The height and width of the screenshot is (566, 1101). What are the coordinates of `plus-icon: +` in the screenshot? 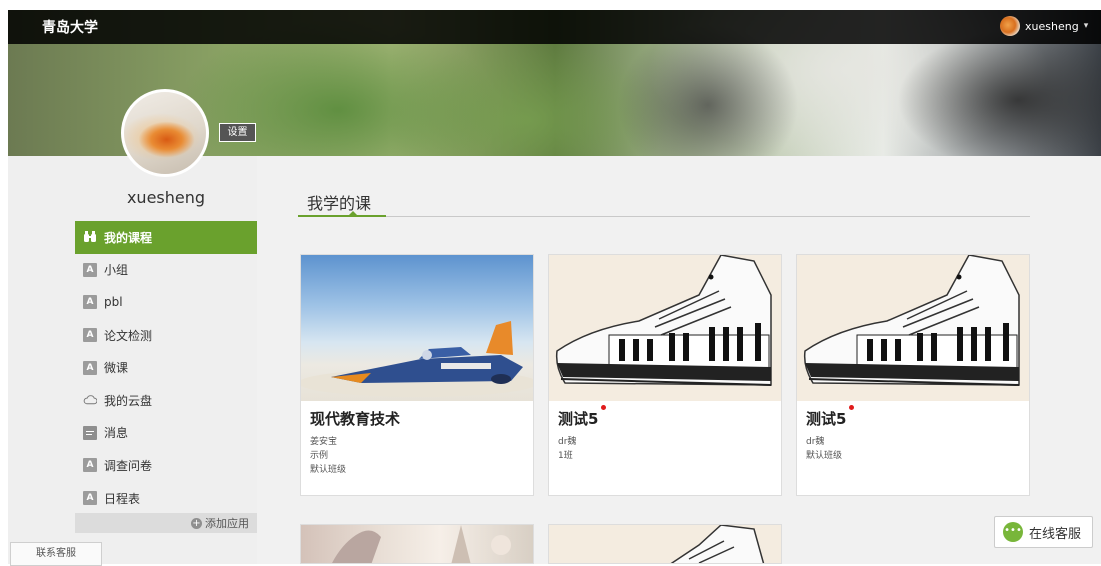 It's located at (196, 523).